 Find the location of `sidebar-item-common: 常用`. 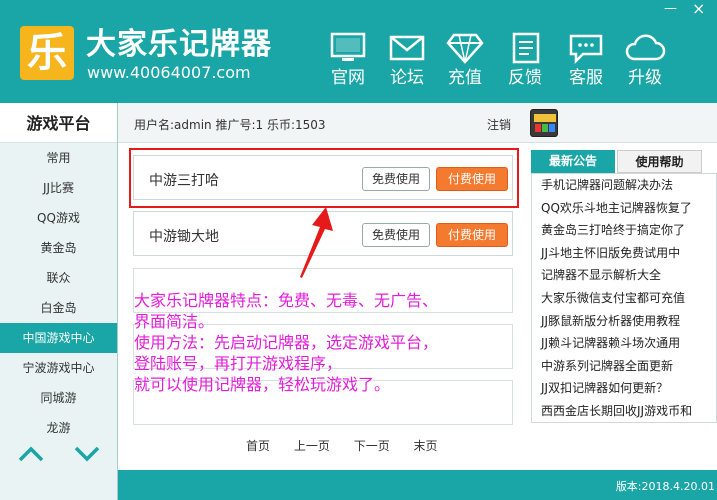

sidebar-item-common: 常用 is located at coordinates (58, 158).